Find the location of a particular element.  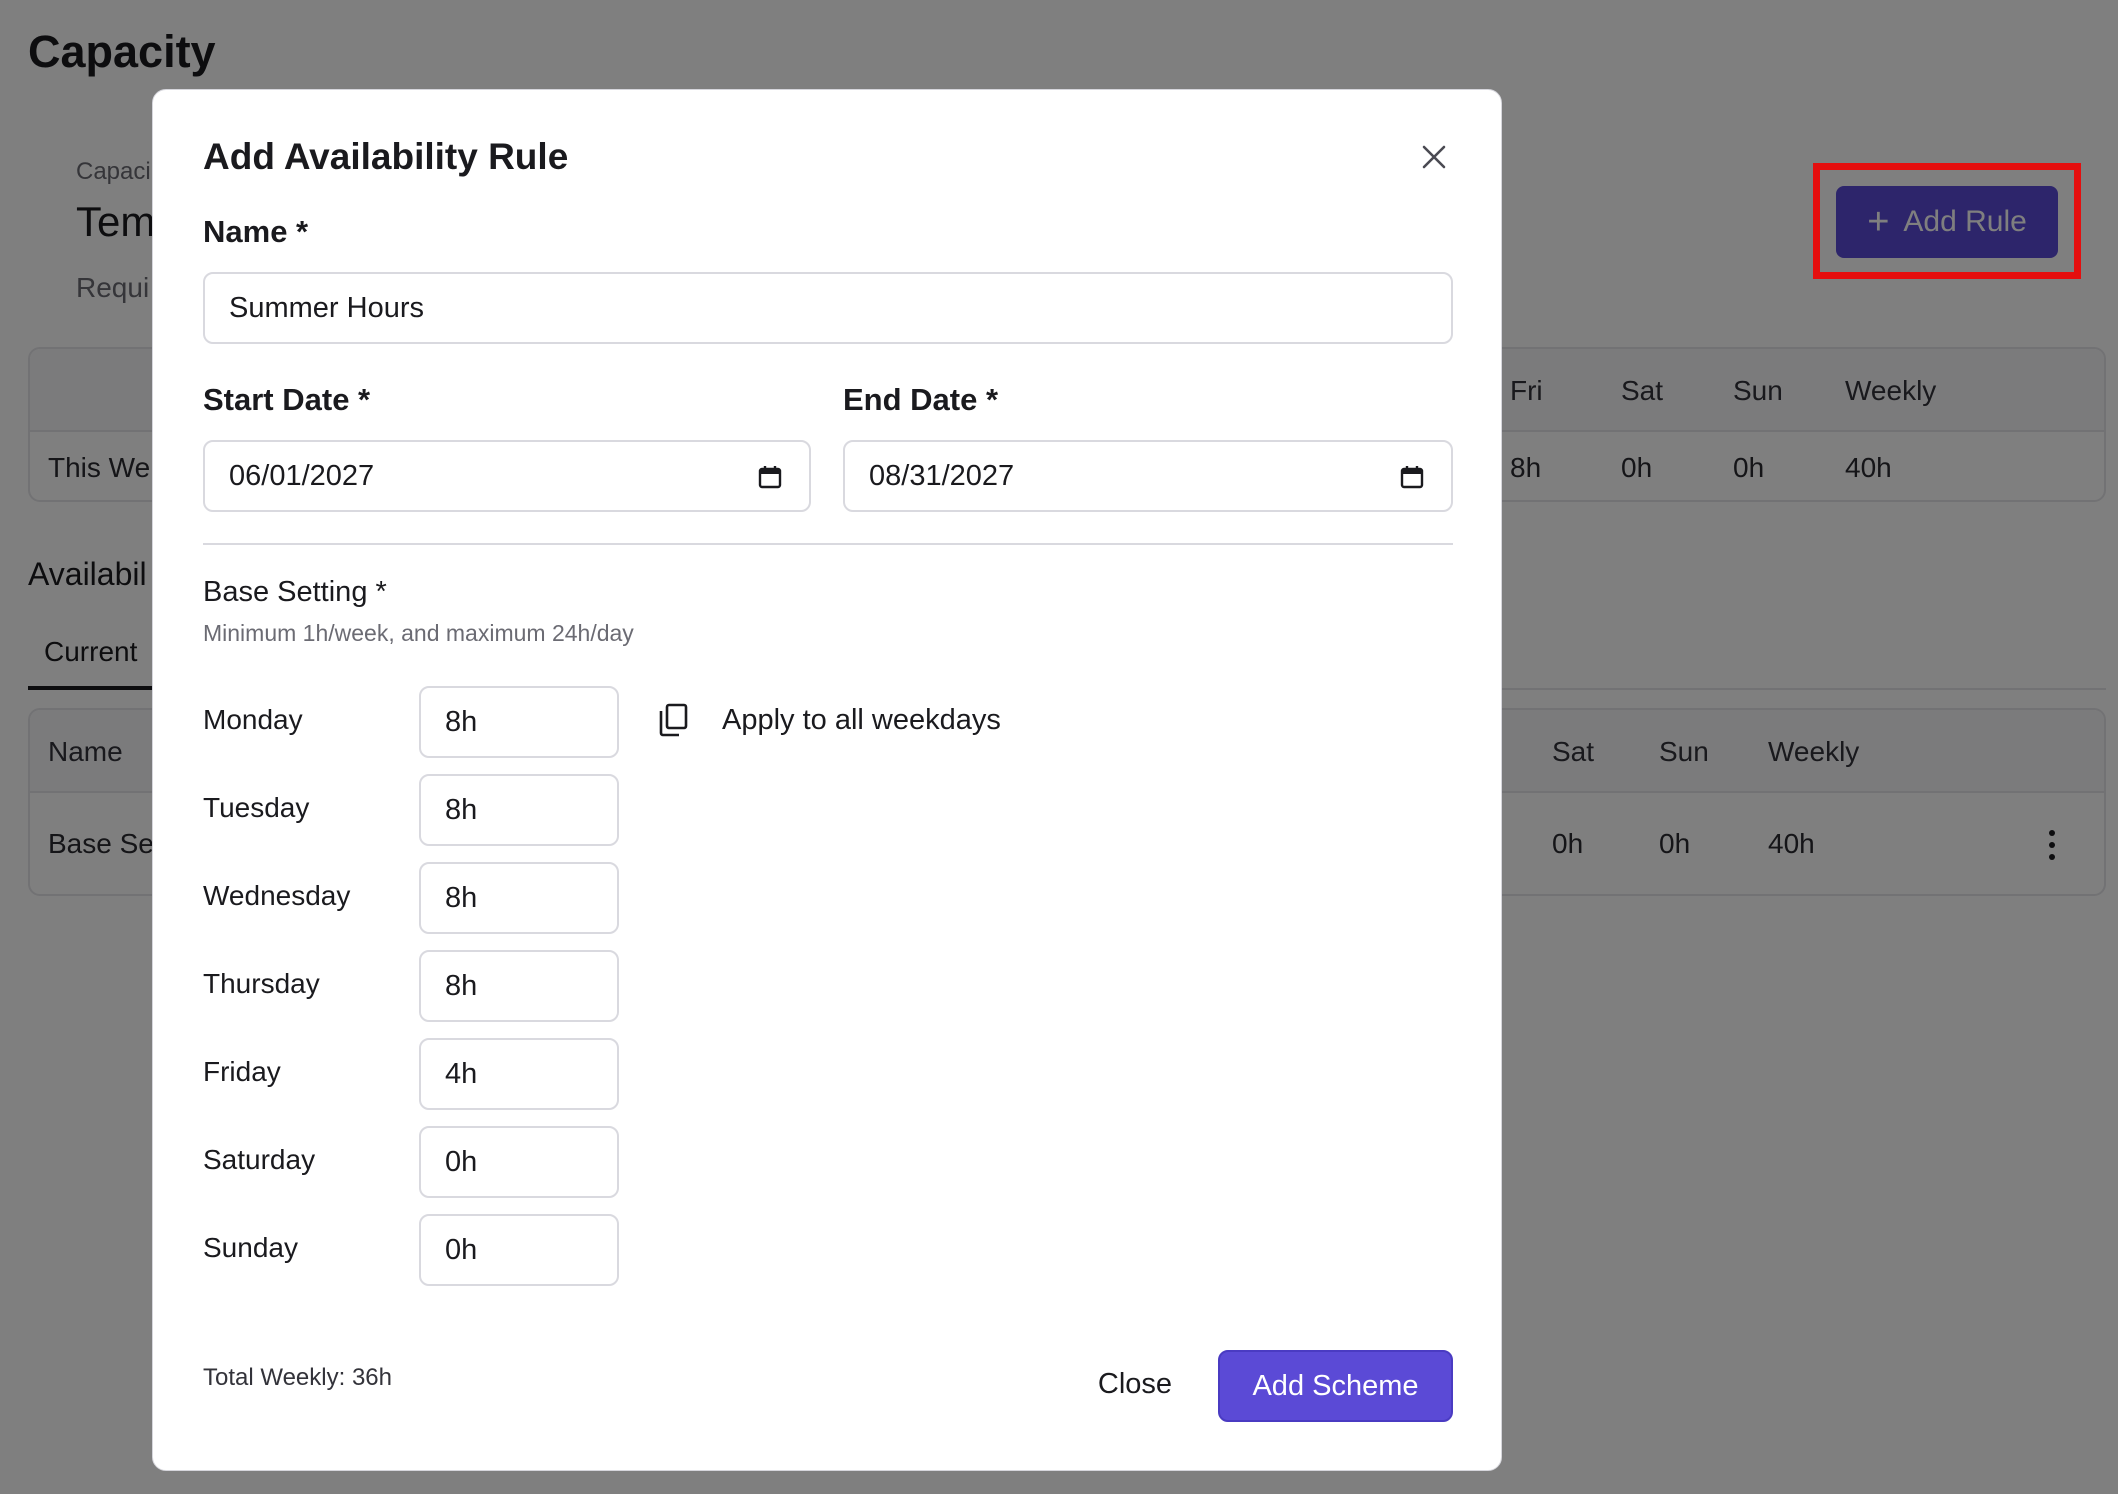

dialog-title: Add Availability Rule is located at coordinates (386, 156).